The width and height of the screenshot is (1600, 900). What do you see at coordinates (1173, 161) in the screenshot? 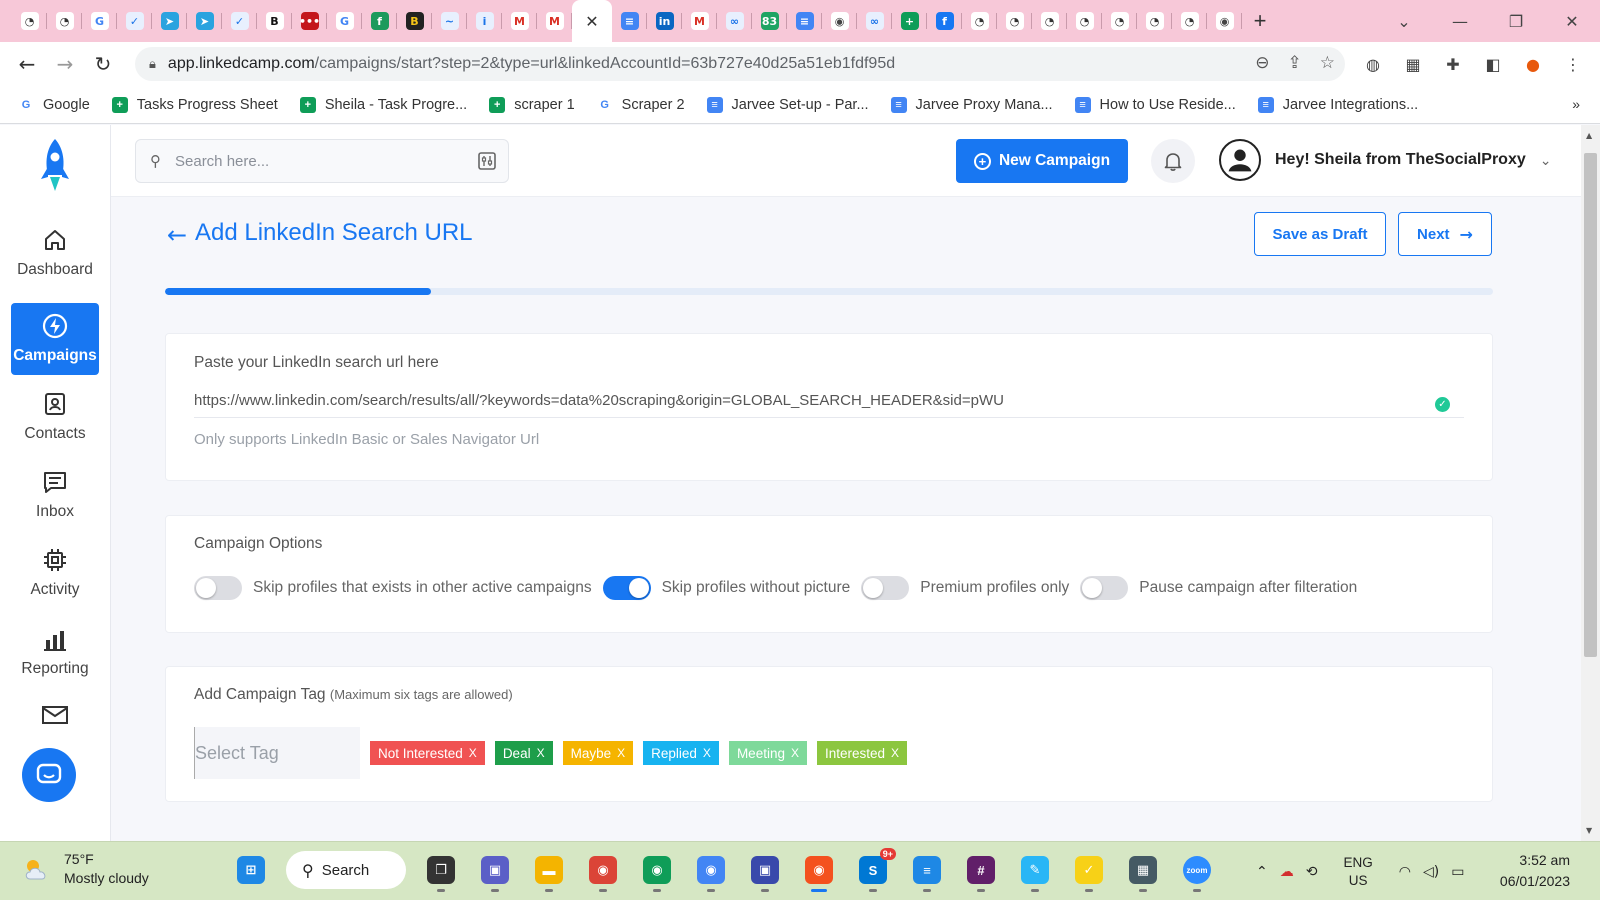
I see `notifications-button` at bounding box center [1173, 161].